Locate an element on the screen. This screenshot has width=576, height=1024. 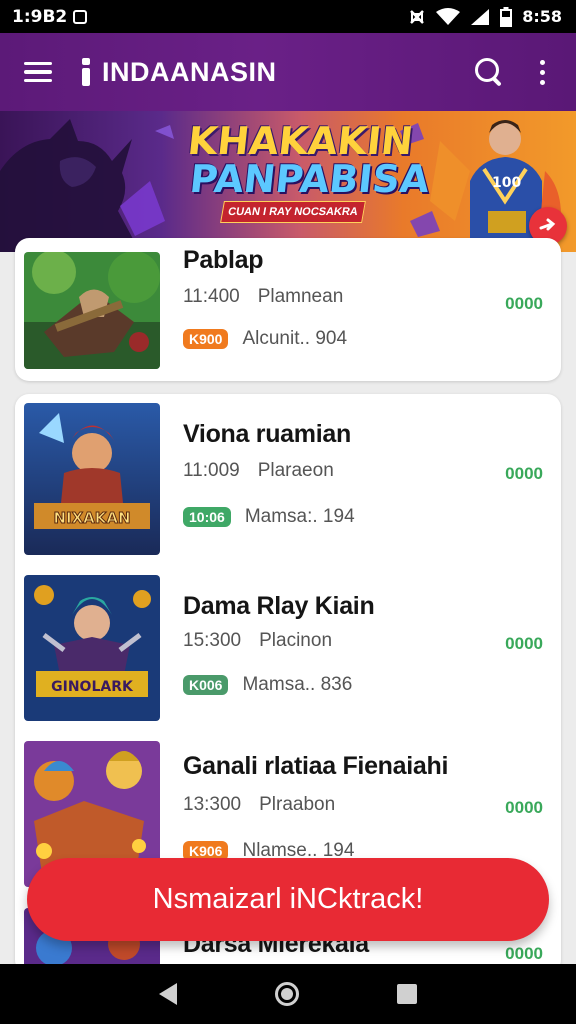
game-title: Pablap is located at coordinates (223, 260).